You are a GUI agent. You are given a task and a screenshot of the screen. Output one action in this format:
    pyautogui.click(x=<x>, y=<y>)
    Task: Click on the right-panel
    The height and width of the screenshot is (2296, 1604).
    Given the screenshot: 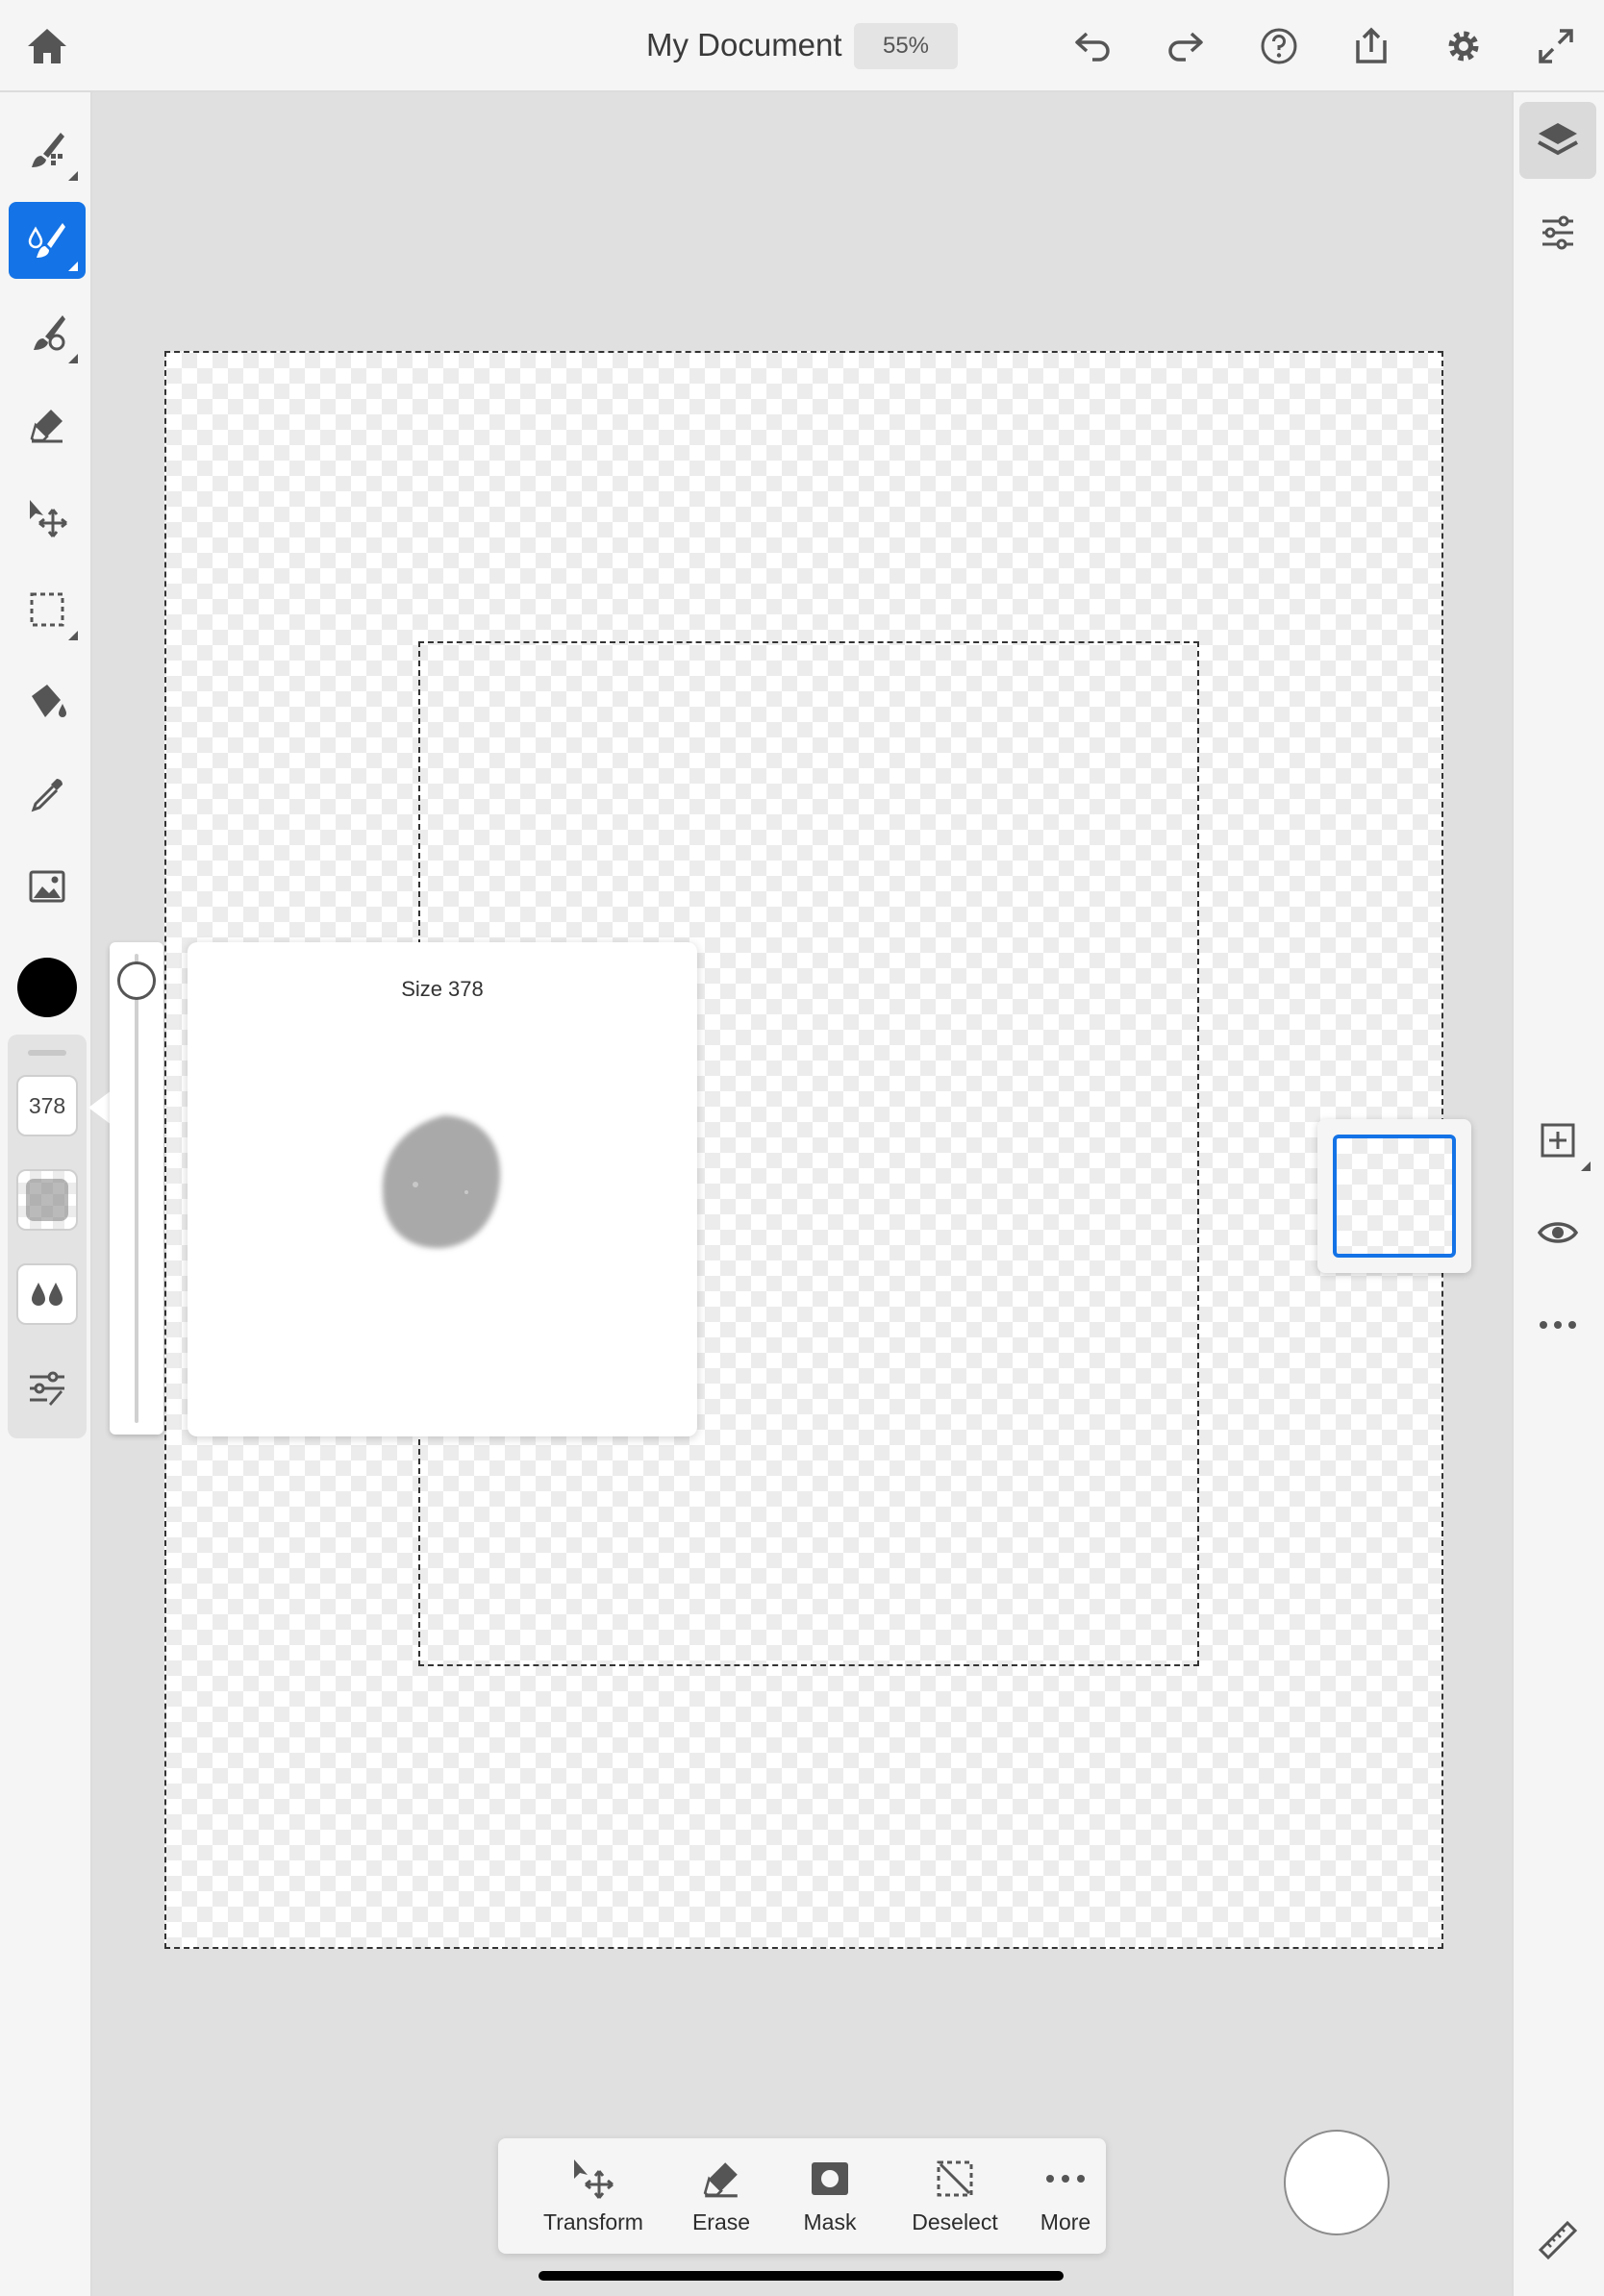 What is the action you would take?
    pyautogui.click(x=1558, y=1194)
    